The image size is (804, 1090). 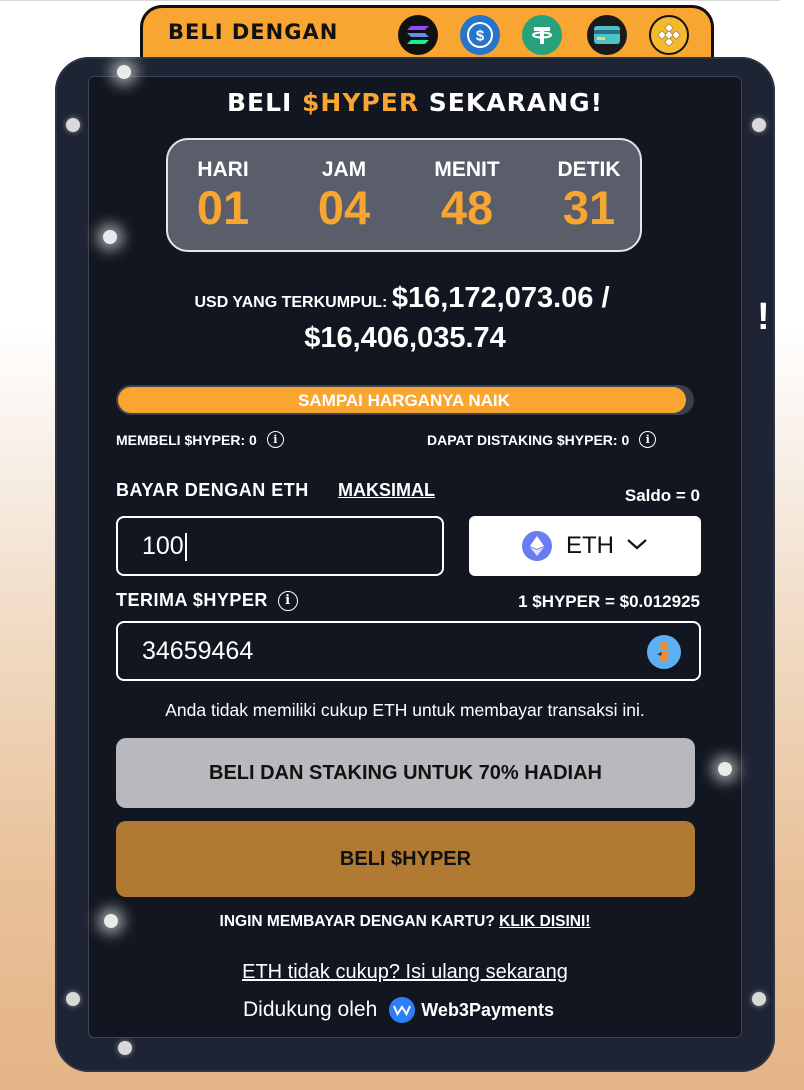 What do you see at coordinates (310, 1009) in the screenshot?
I see `powered-by-text: Didukung oleh` at bounding box center [310, 1009].